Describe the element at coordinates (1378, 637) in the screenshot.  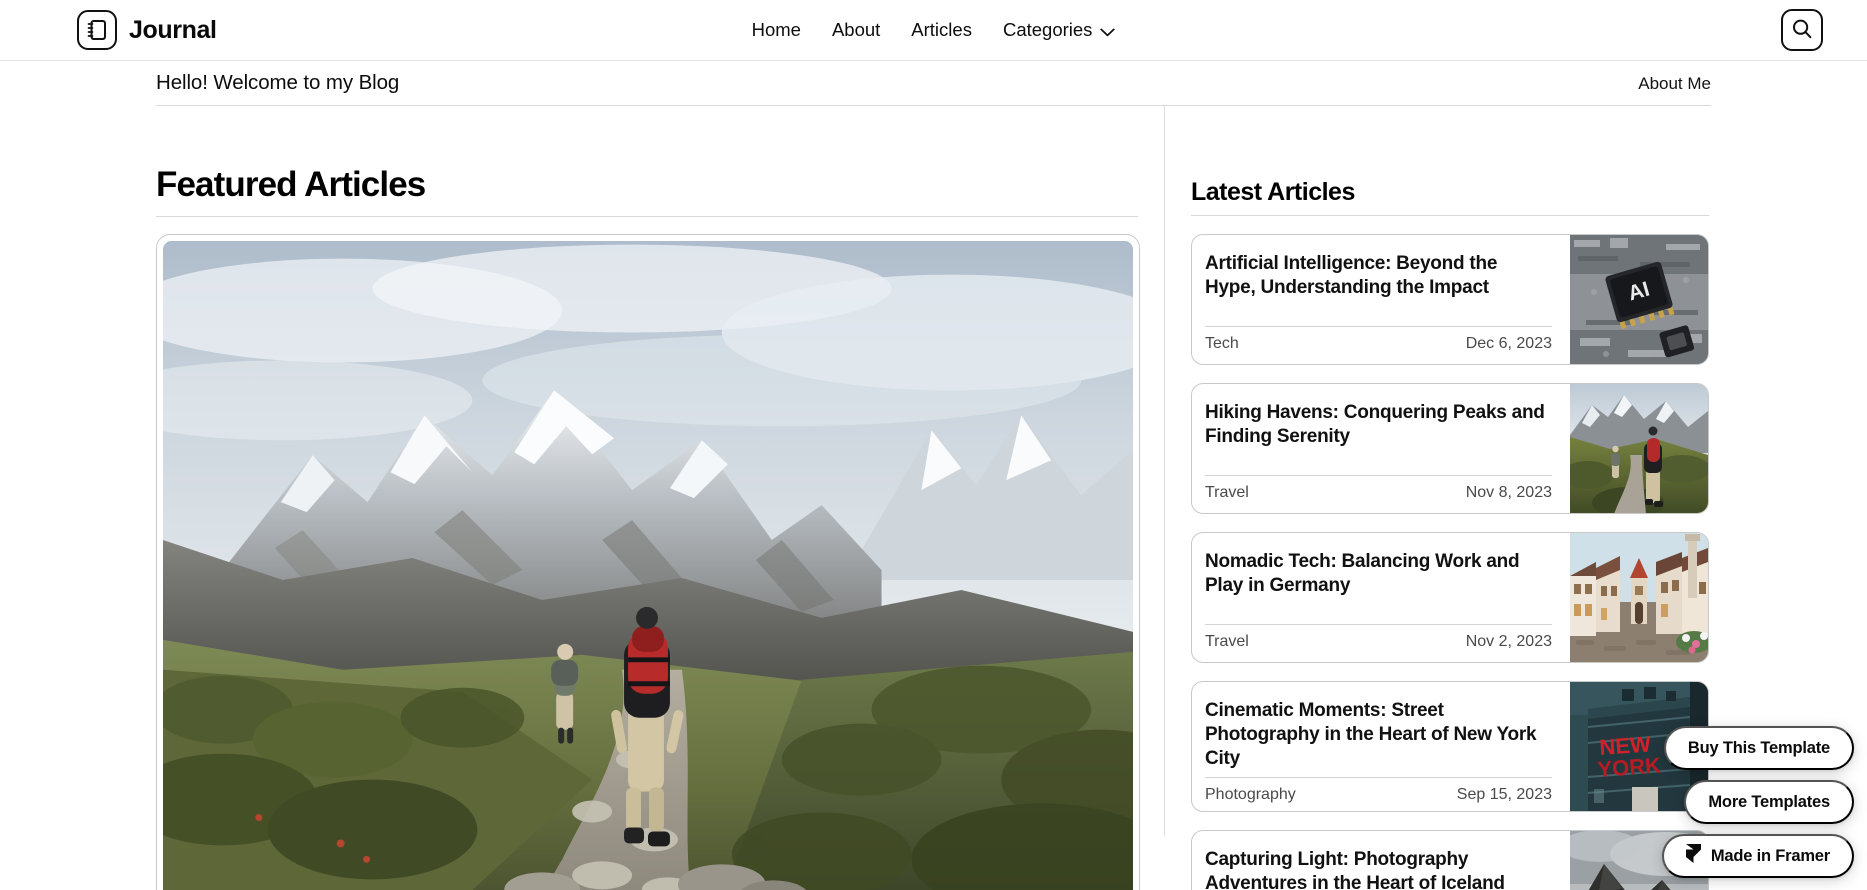
I see `article-meta: Travel Nov 2, 2023` at that location.